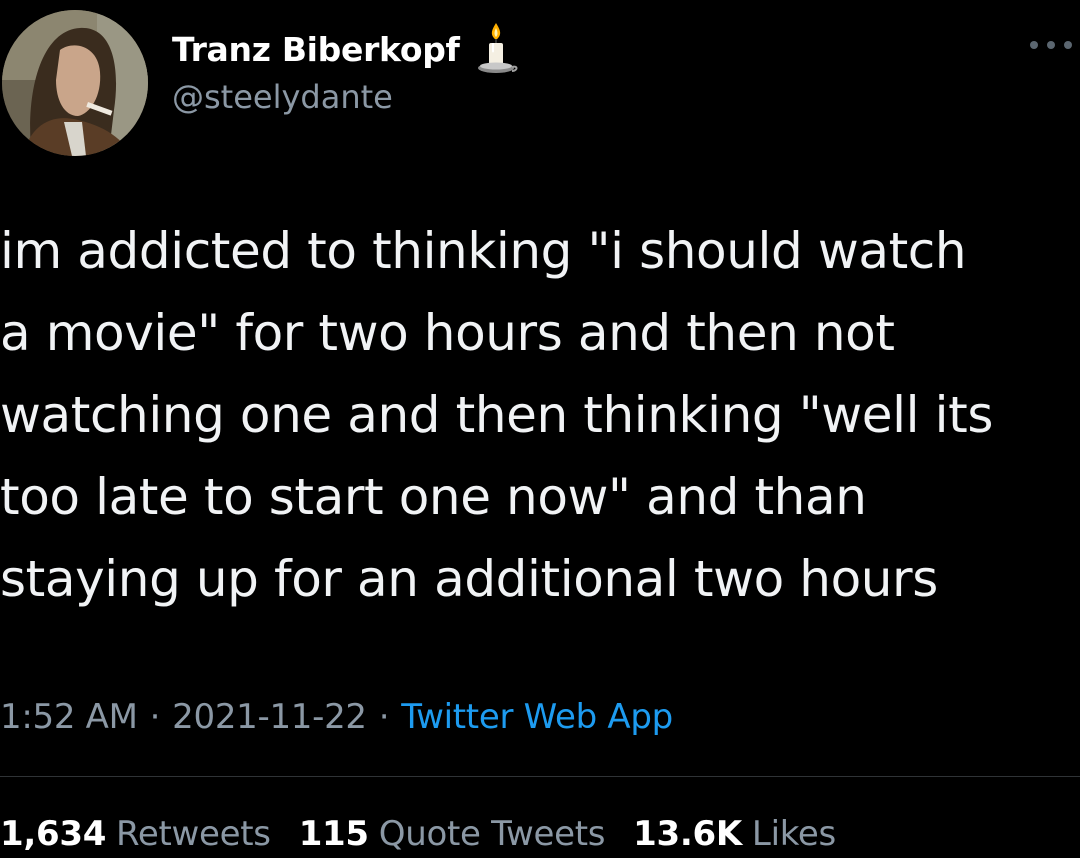 This screenshot has height=858, width=1080. What do you see at coordinates (540, 776) in the screenshot?
I see `divider` at bounding box center [540, 776].